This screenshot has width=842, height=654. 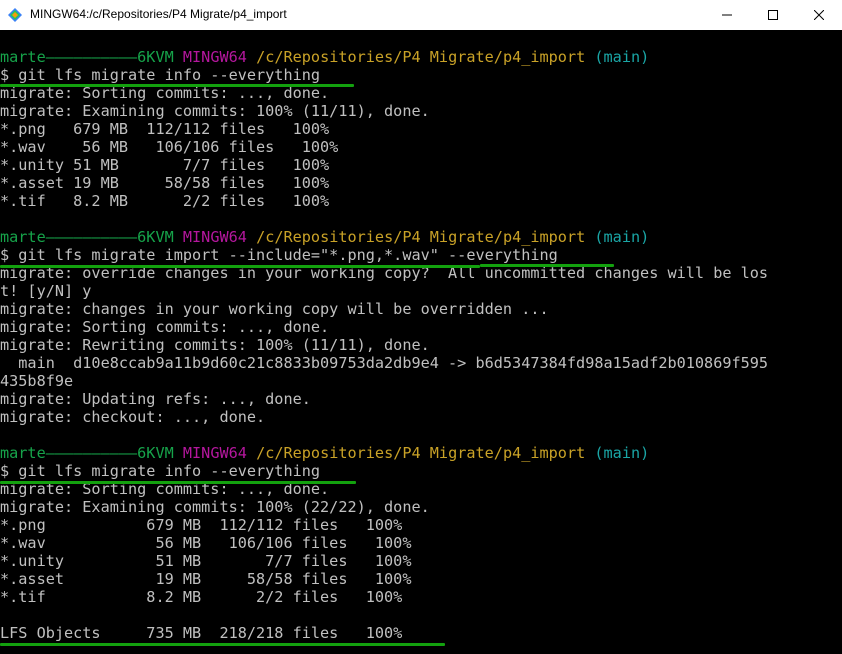 I want to click on maximize-button, so click(x=773, y=15).